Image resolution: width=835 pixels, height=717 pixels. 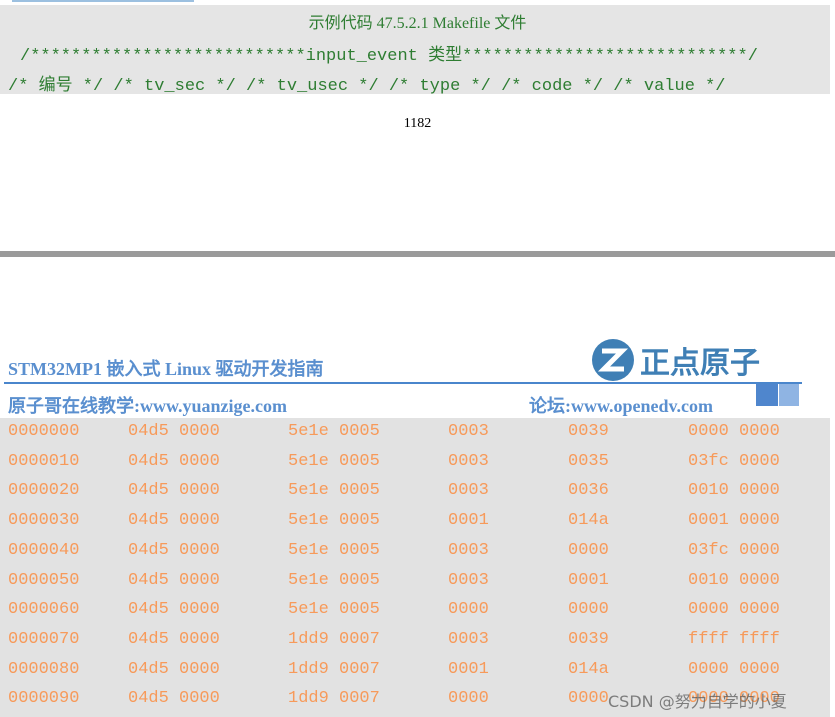 What do you see at coordinates (44, 431) in the screenshot?
I see `hexdump-cell: 0000000` at bounding box center [44, 431].